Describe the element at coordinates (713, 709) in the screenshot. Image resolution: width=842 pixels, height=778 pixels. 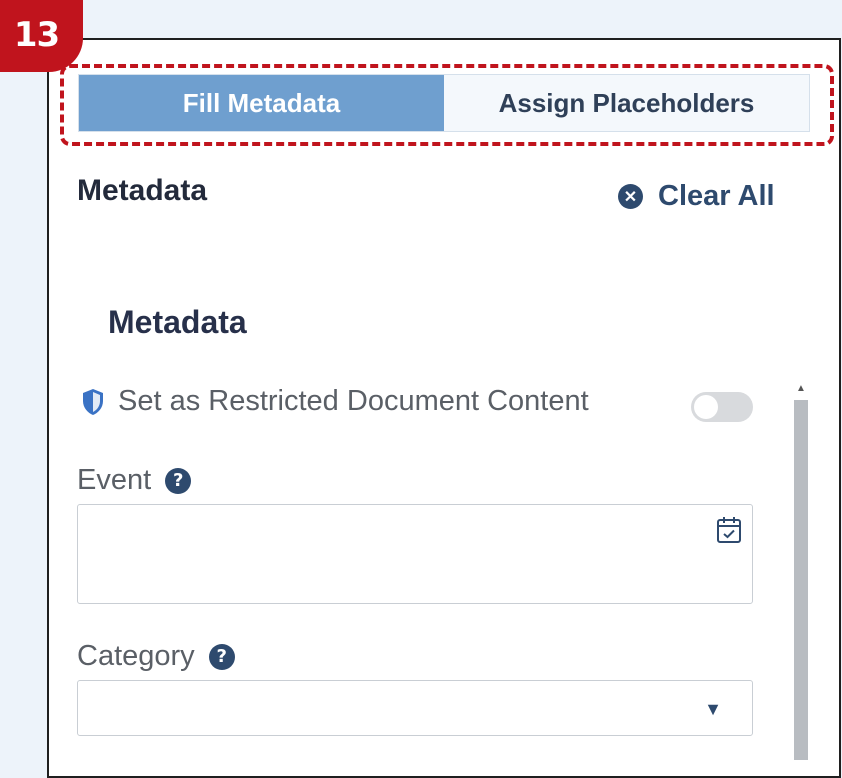
I see `chevron-down-icon: ▼` at that location.